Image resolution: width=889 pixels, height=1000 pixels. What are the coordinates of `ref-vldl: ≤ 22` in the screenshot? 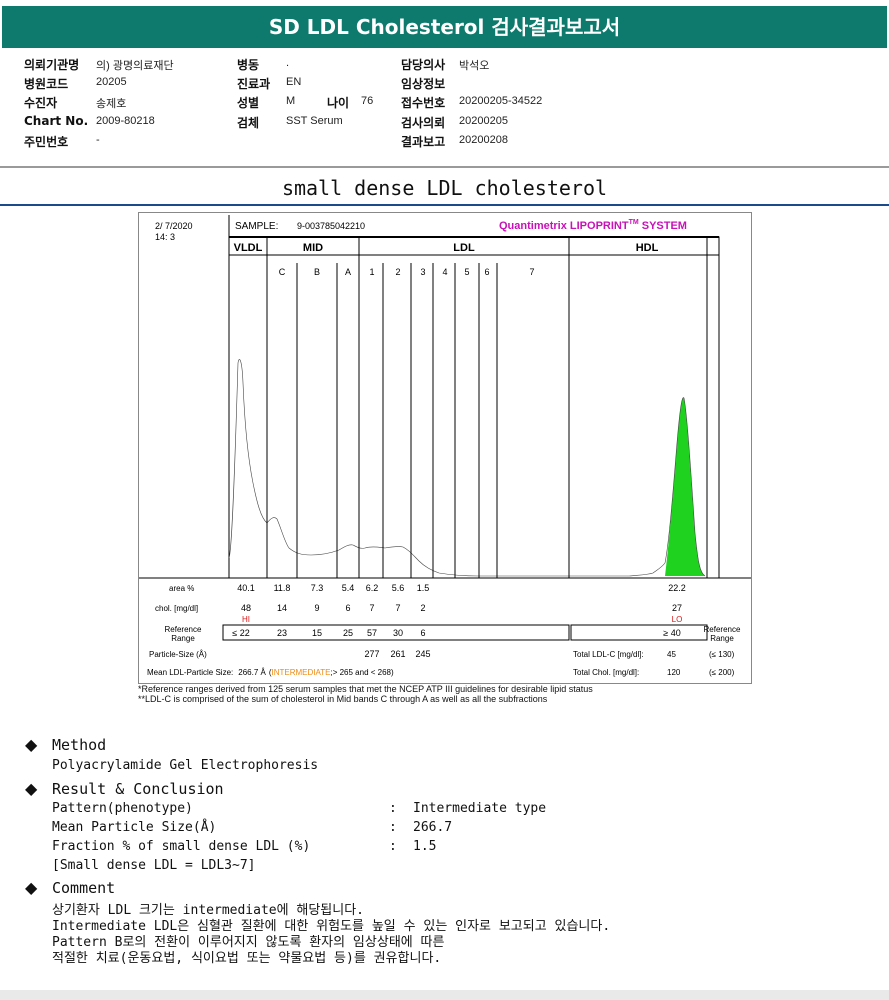 It's located at (240, 633).